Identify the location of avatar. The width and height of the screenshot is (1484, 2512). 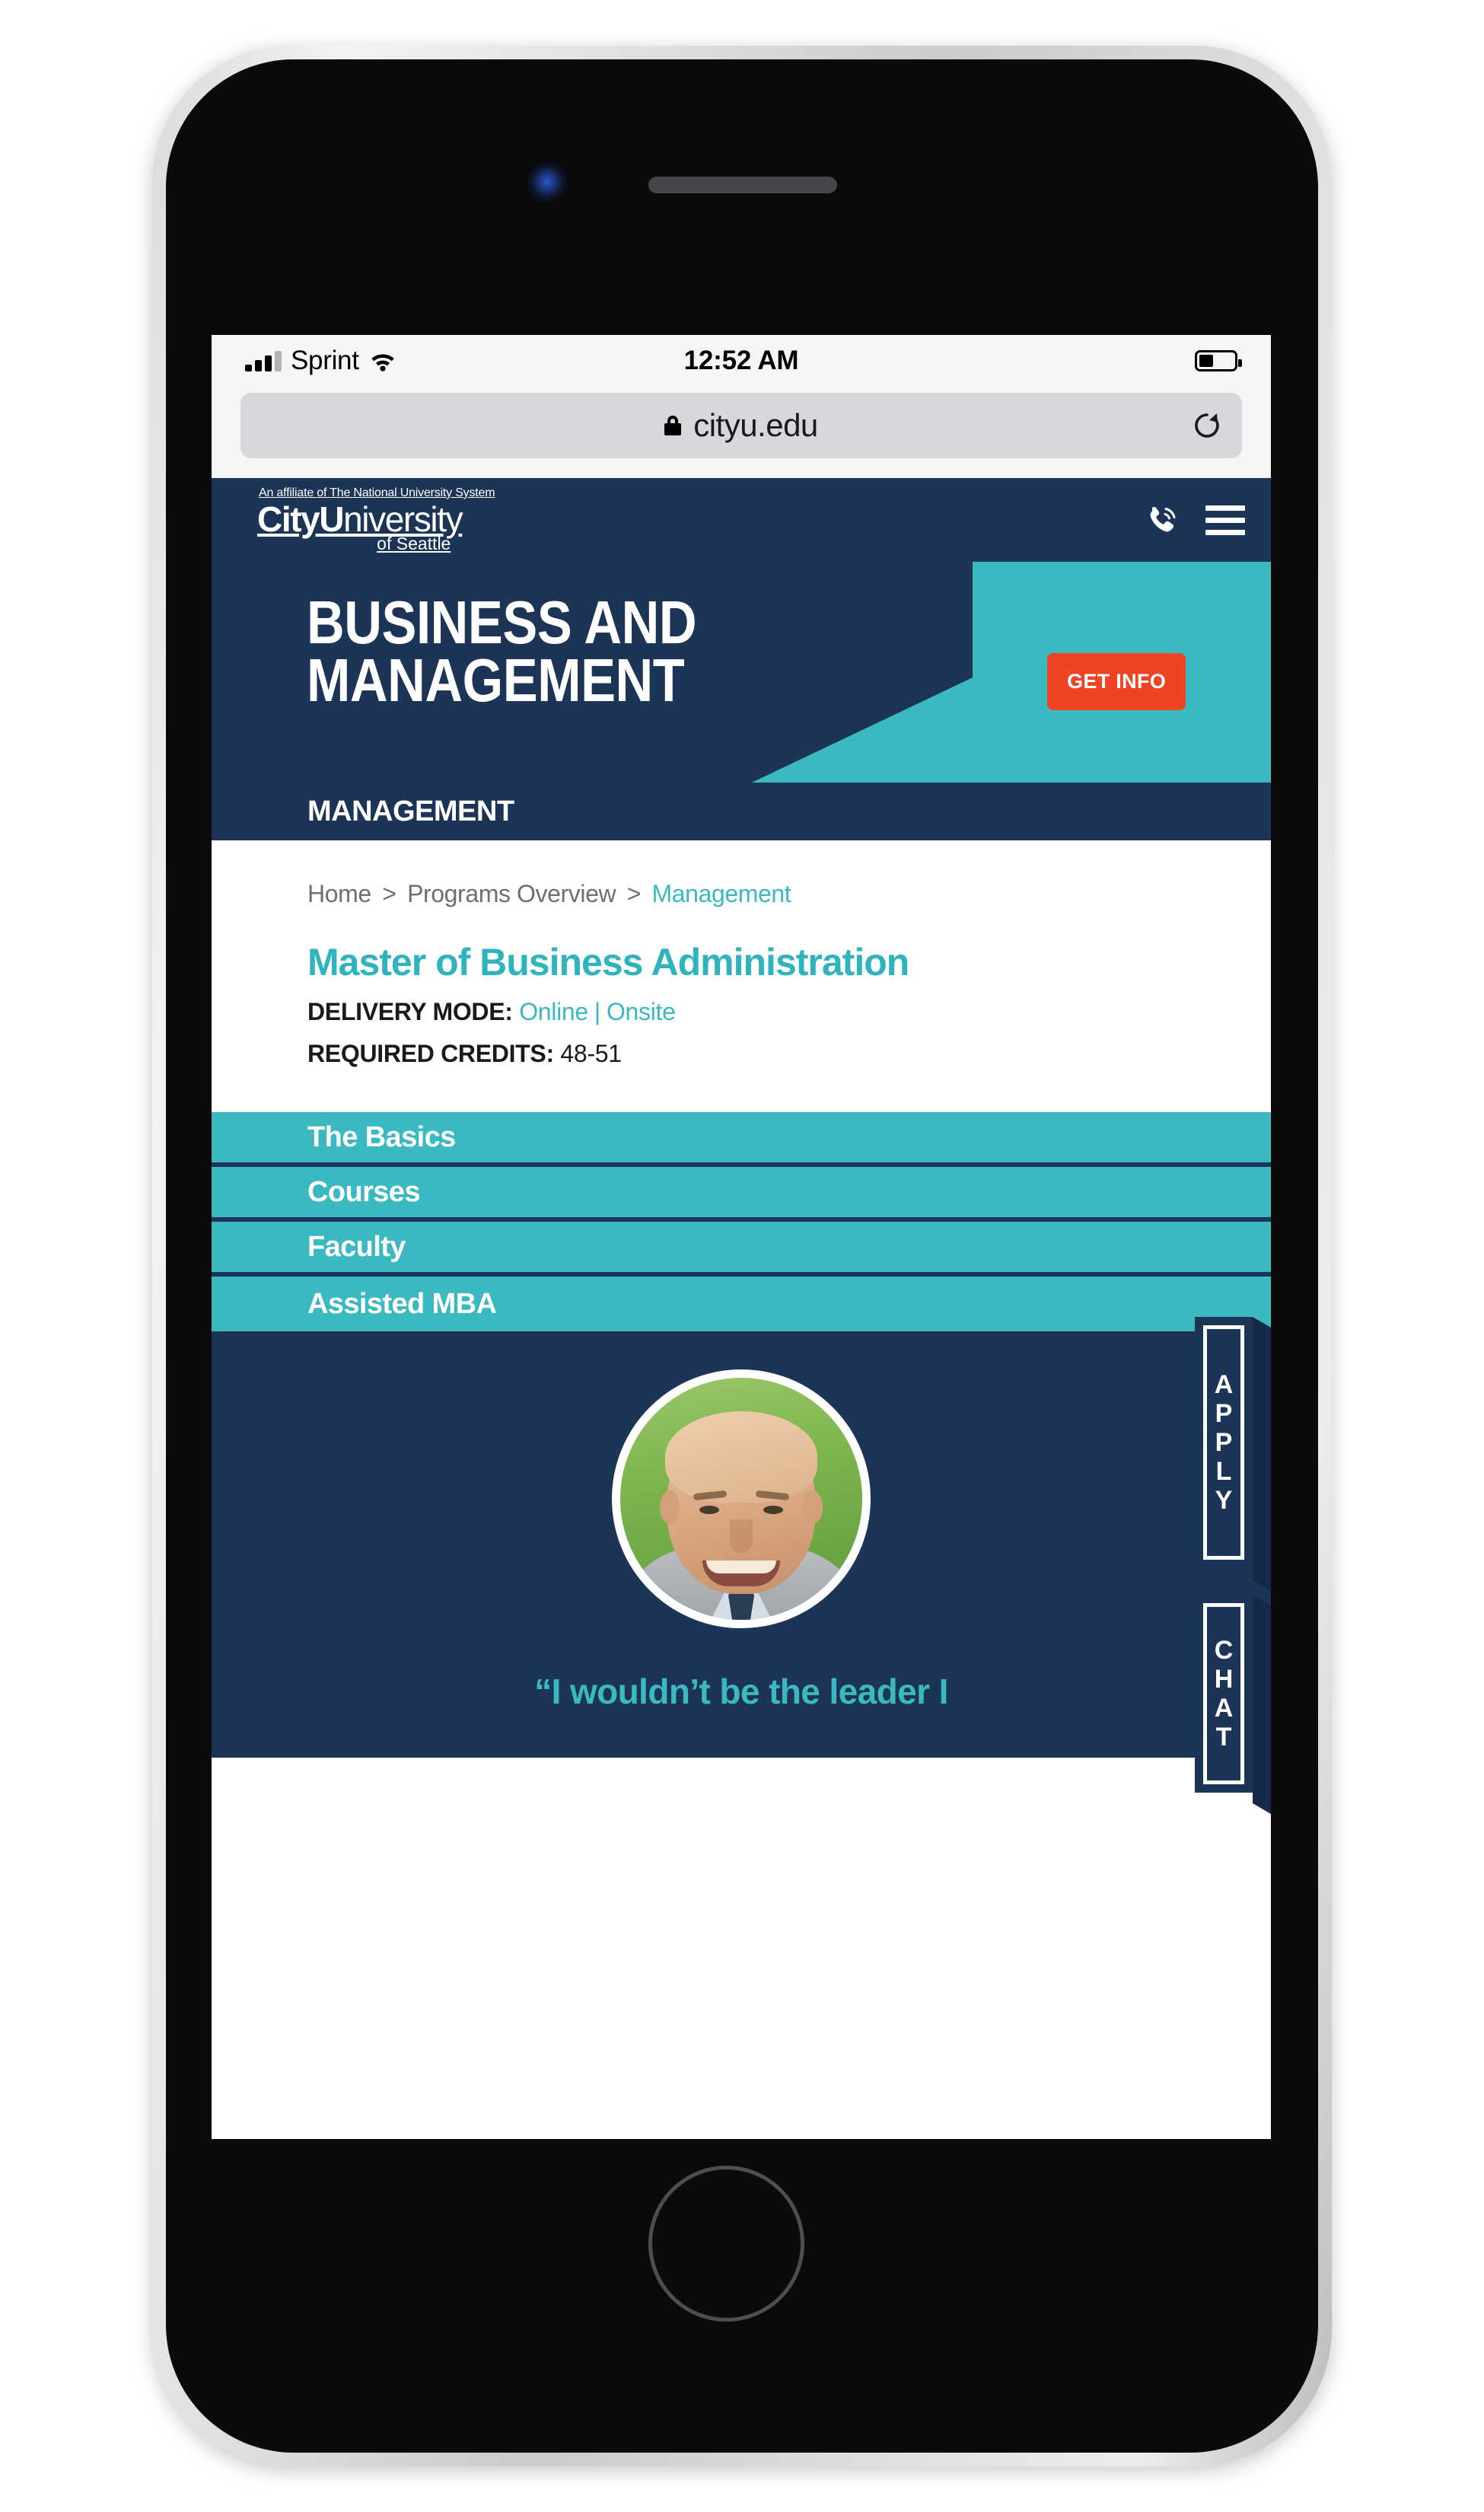
(741, 1498).